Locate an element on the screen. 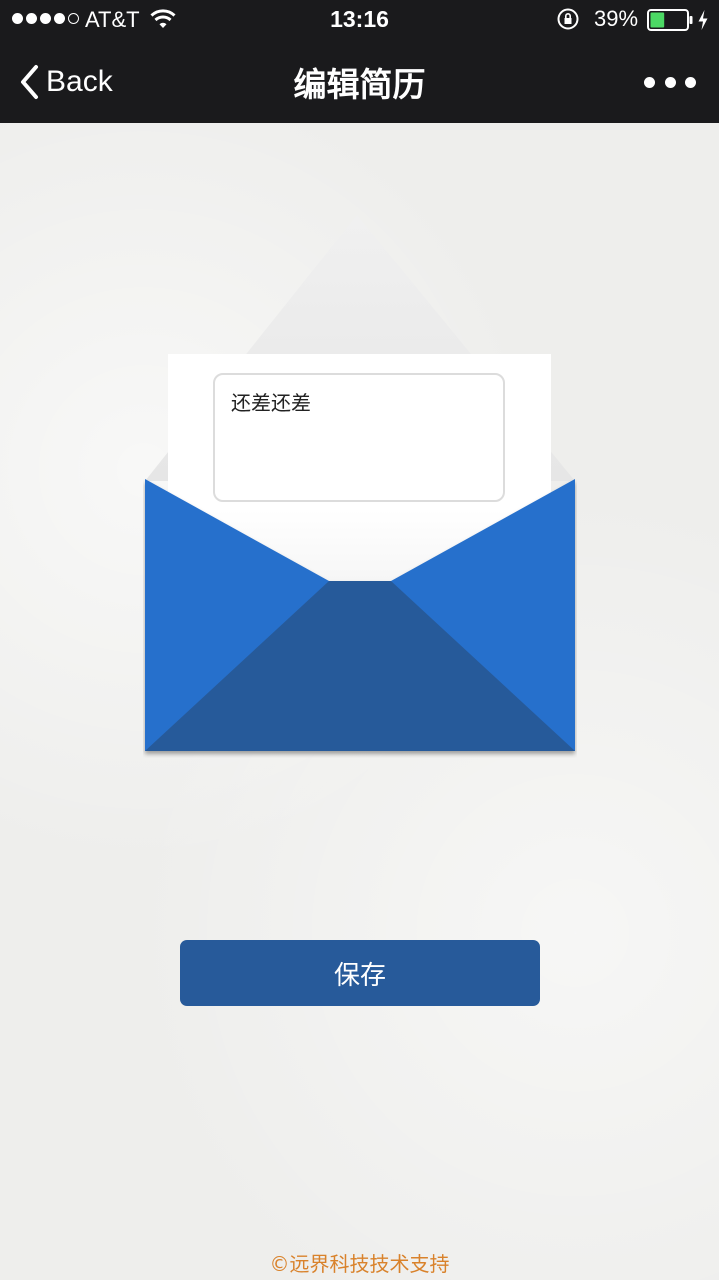 This screenshot has height=1280, width=719. more-dots-icon is located at coordinates (649, 82).